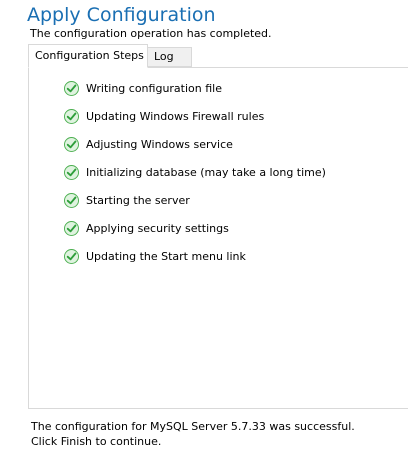  What do you see at coordinates (169, 57) in the screenshot?
I see `tab-log: Log` at bounding box center [169, 57].